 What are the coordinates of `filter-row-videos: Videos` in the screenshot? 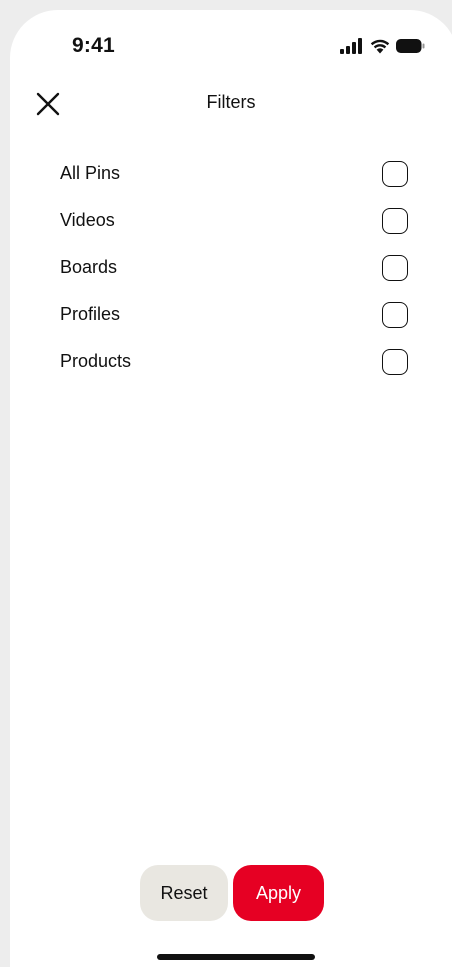 It's located at (231, 220).